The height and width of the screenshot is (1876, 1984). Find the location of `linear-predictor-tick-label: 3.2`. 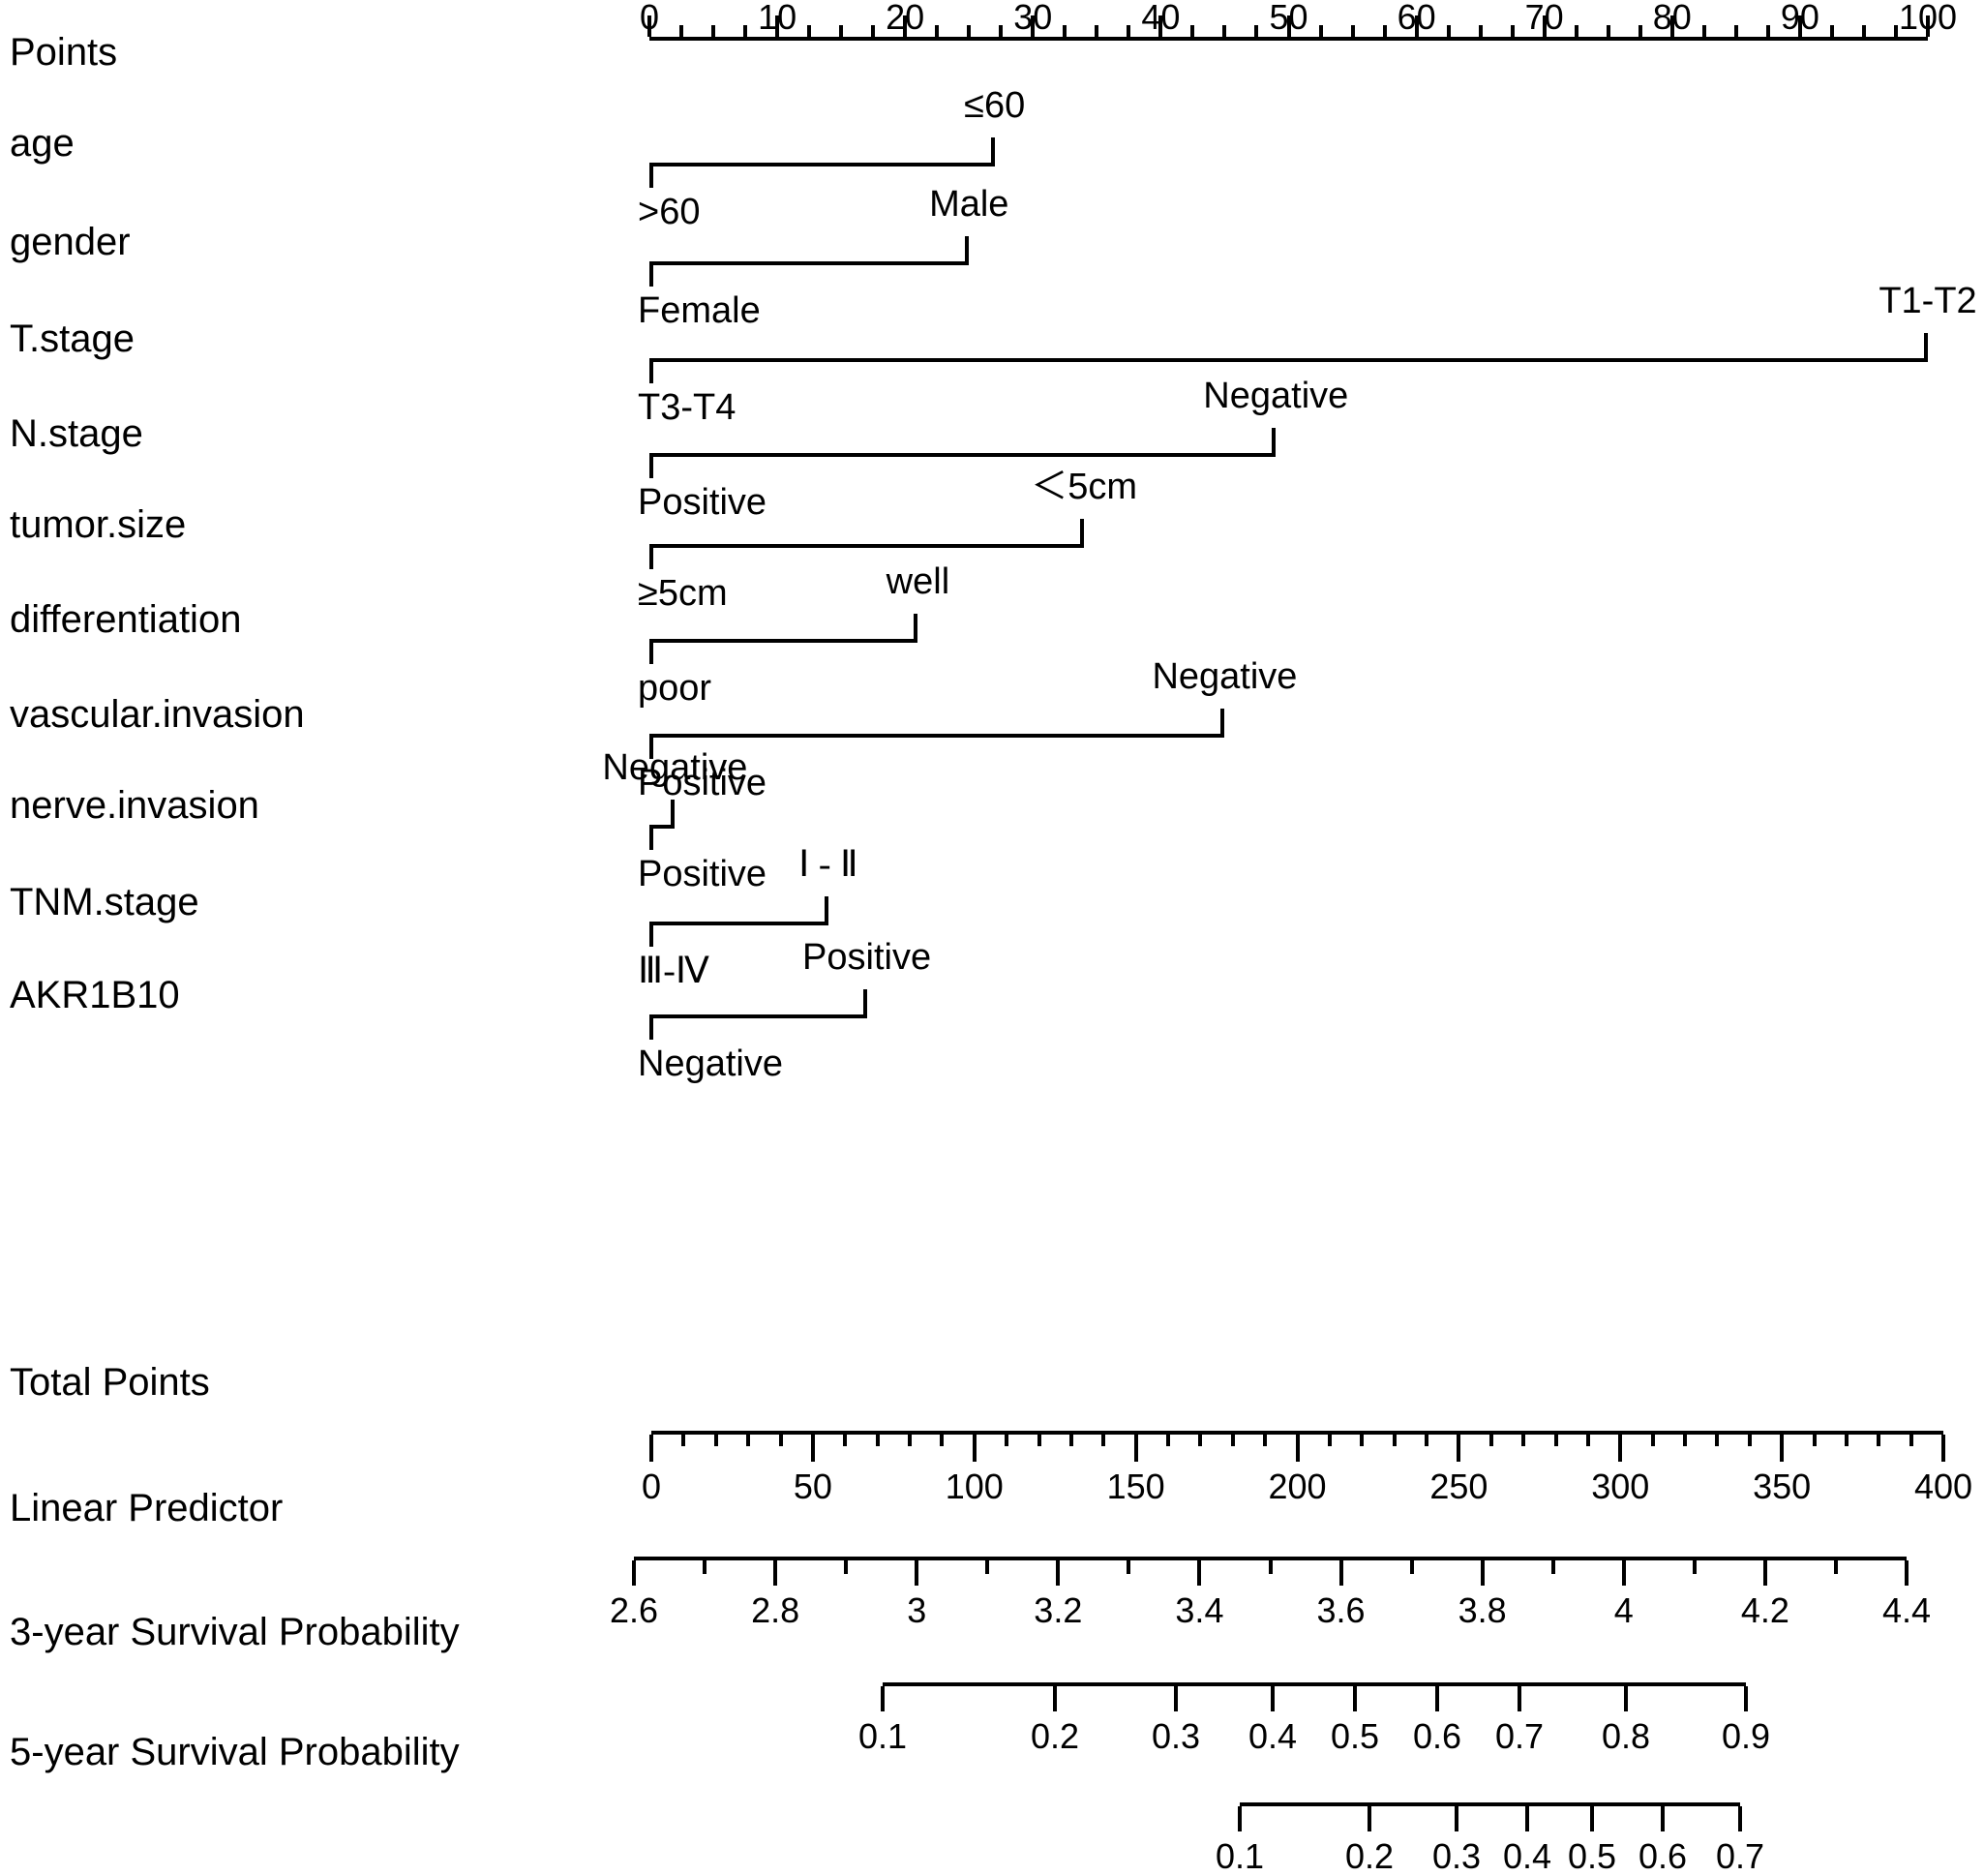

linear-predictor-tick-label: 3.2 is located at coordinates (1058, 1610).